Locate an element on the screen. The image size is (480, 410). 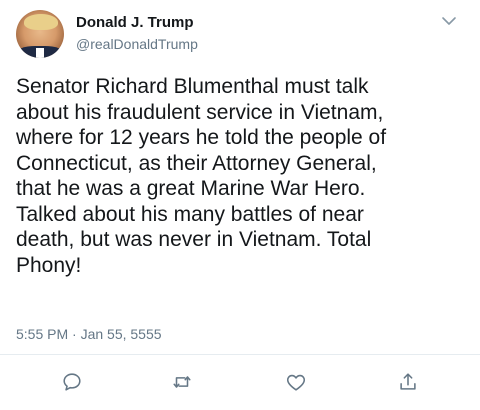
reply-icon is located at coordinates (72, 382).